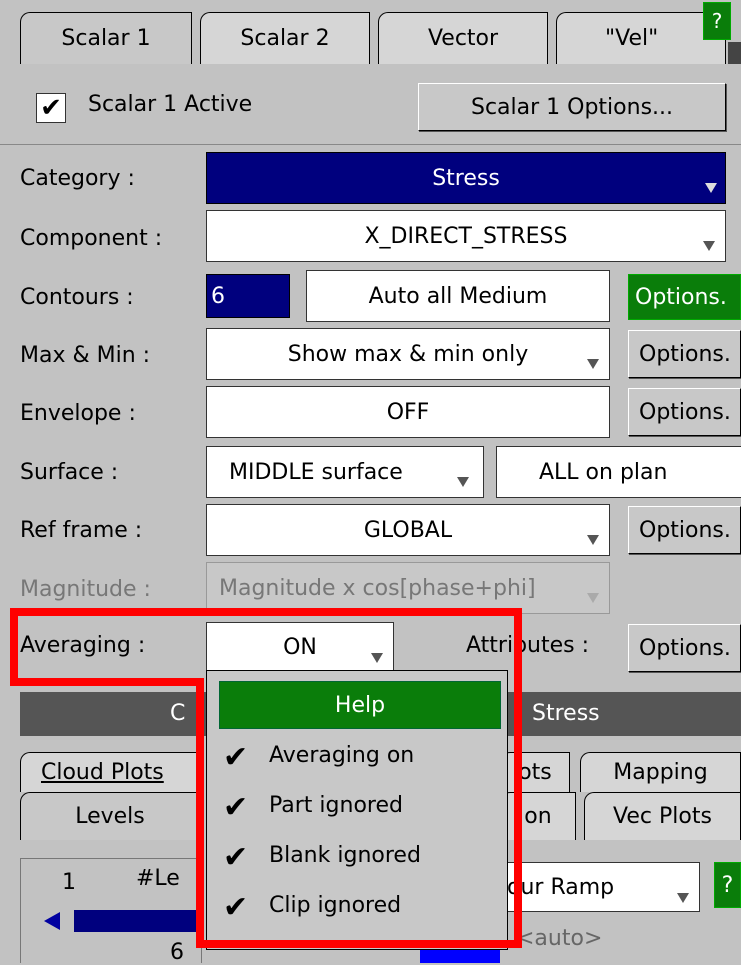  I want to click on contours-label: Contours :, so click(77, 297).